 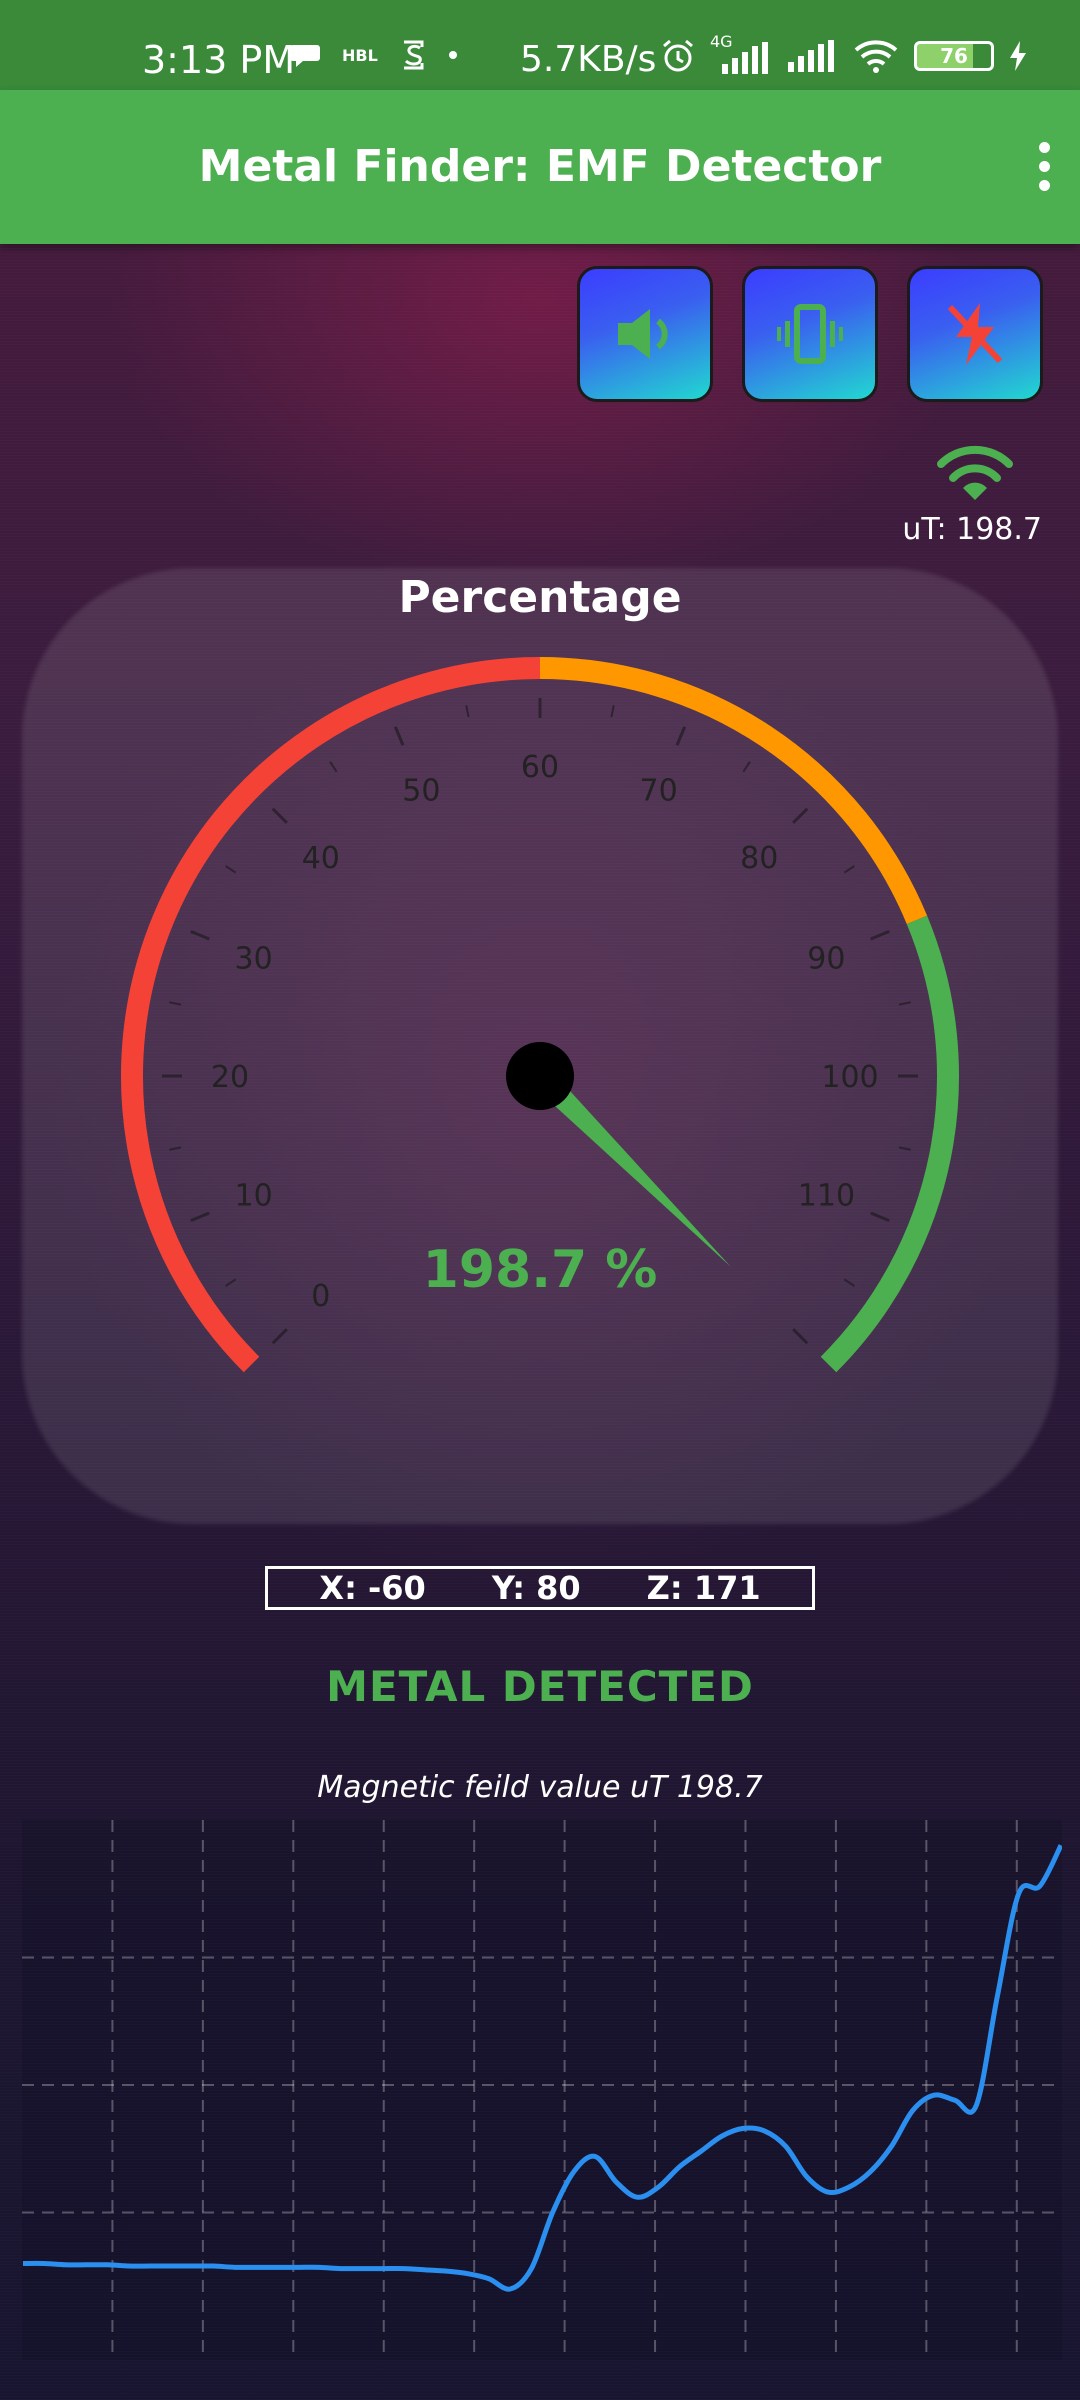 What do you see at coordinates (230, 1077) in the screenshot?
I see `gauge-tick-label: 20` at bounding box center [230, 1077].